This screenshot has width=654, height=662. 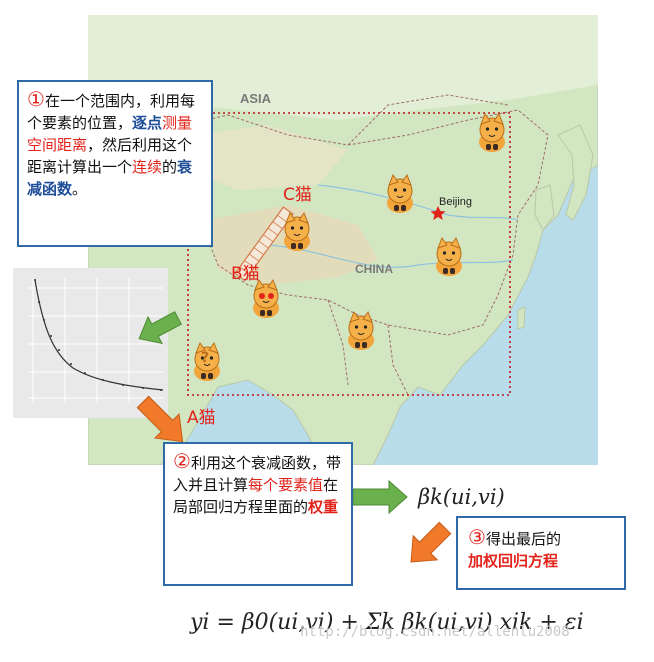 I want to click on step2-text-weight: 权重, so click(x=323, y=507).